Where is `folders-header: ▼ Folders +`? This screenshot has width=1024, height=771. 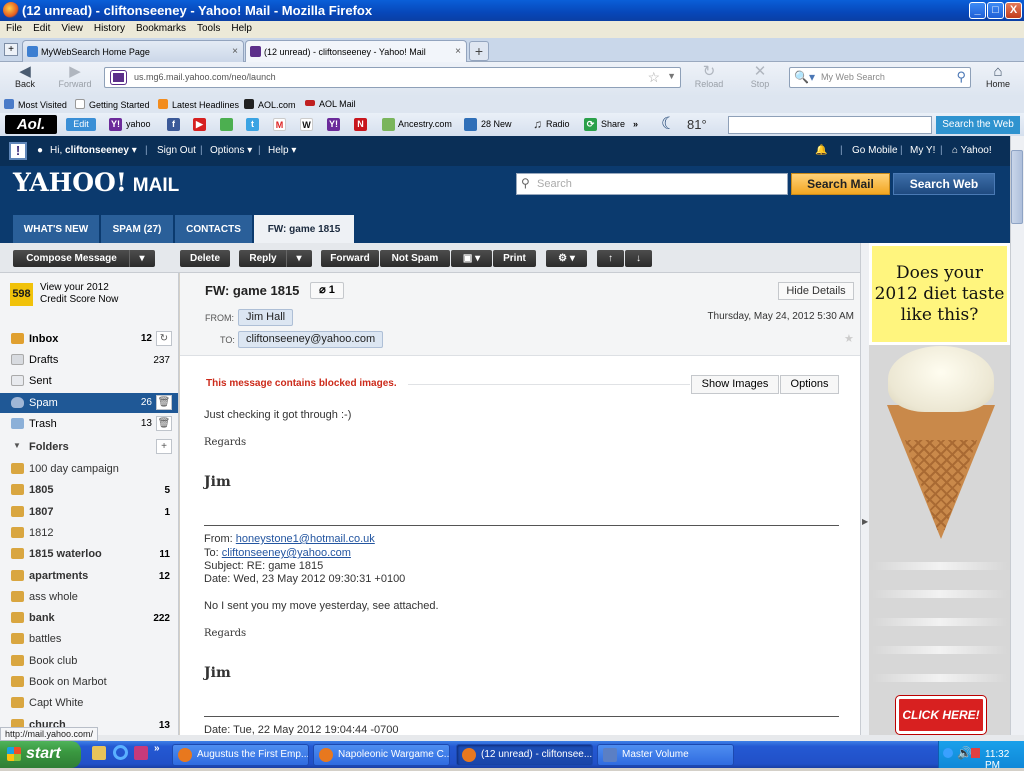
folders-header: ▼ Folders + is located at coordinates (89, 447).